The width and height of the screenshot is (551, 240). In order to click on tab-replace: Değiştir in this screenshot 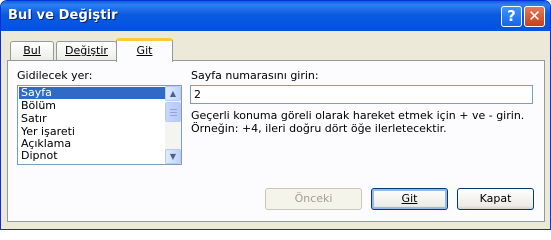, I will do `click(86, 51)`.